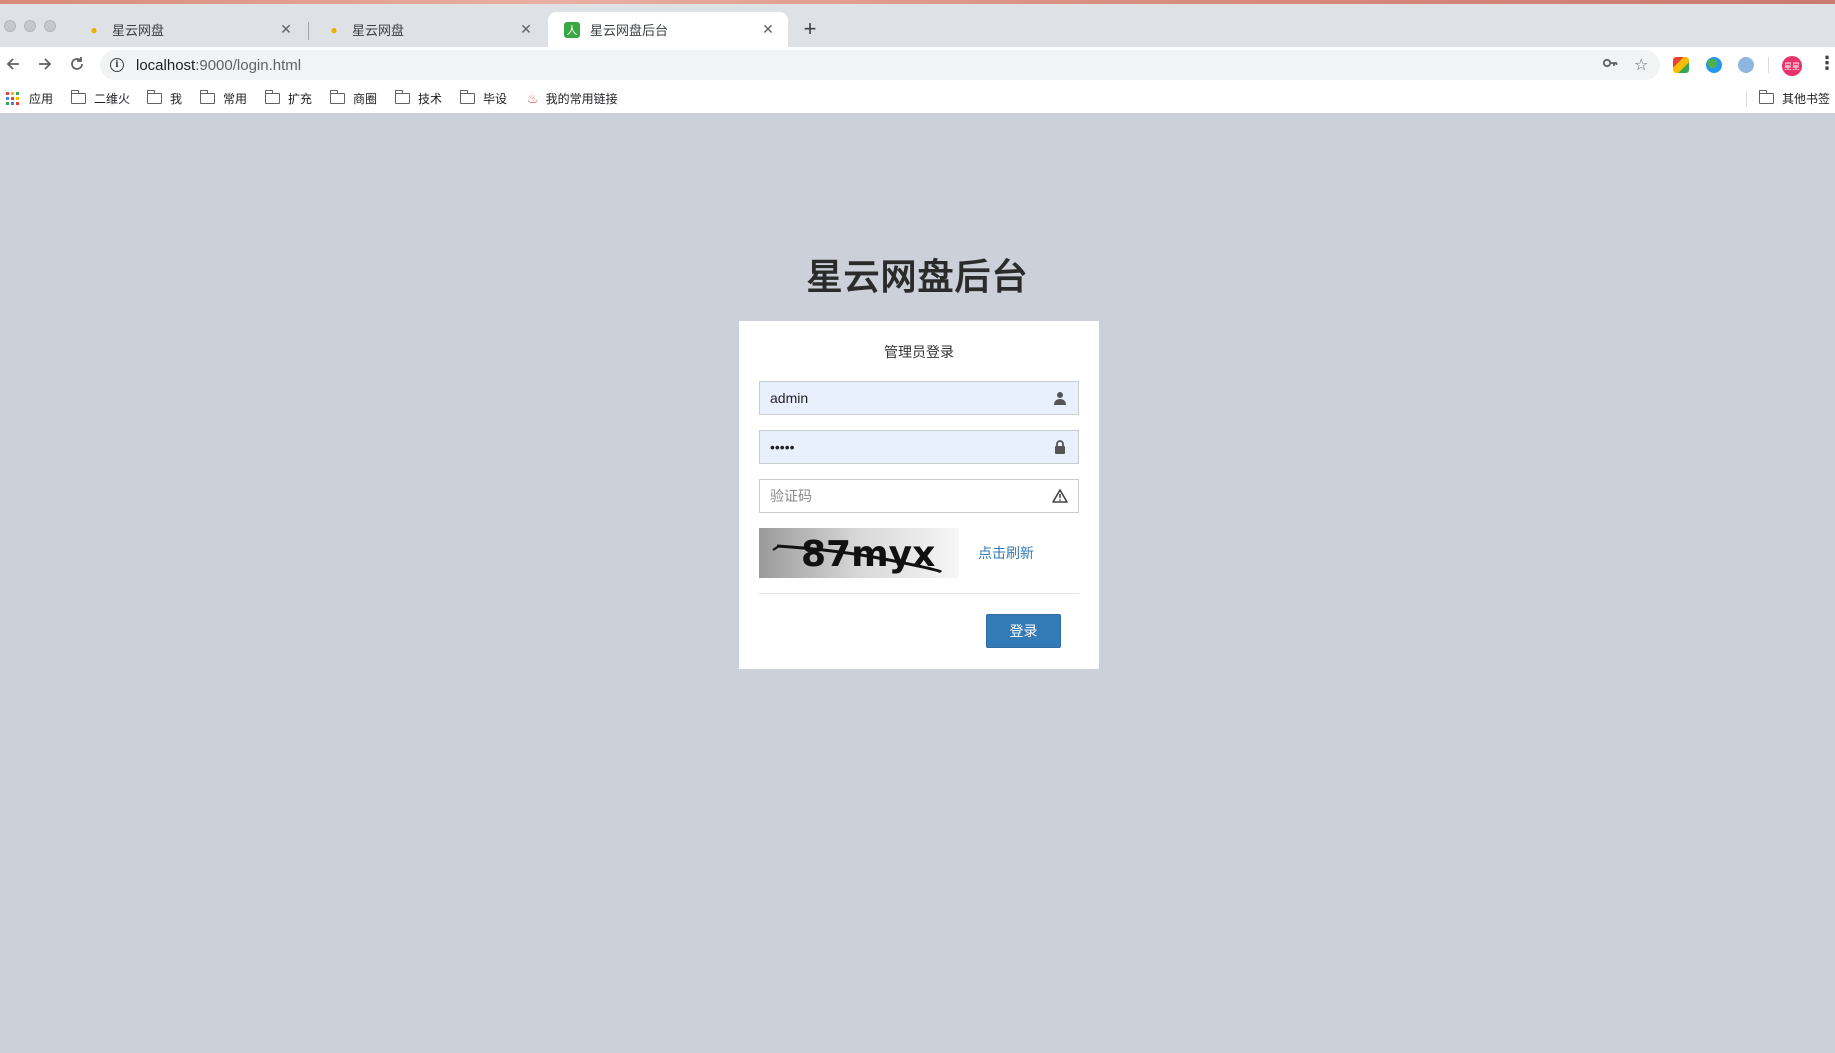 The image size is (1835, 1053). Describe the element at coordinates (911, 398) in the screenshot. I see `username-input` at that location.